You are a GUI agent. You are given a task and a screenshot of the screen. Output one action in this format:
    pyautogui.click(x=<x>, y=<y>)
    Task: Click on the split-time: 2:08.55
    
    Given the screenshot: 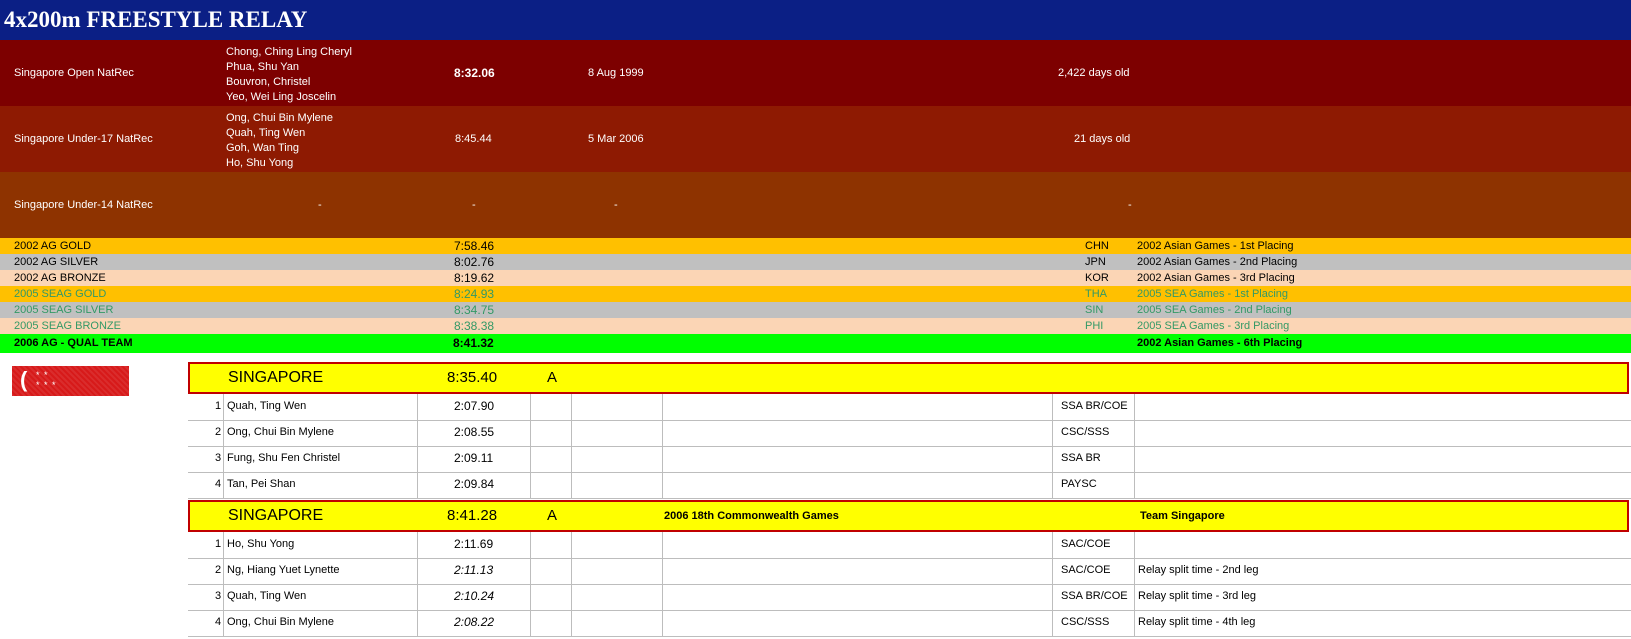 What is the action you would take?
    pyautogui.click(x=474, y=432)
    